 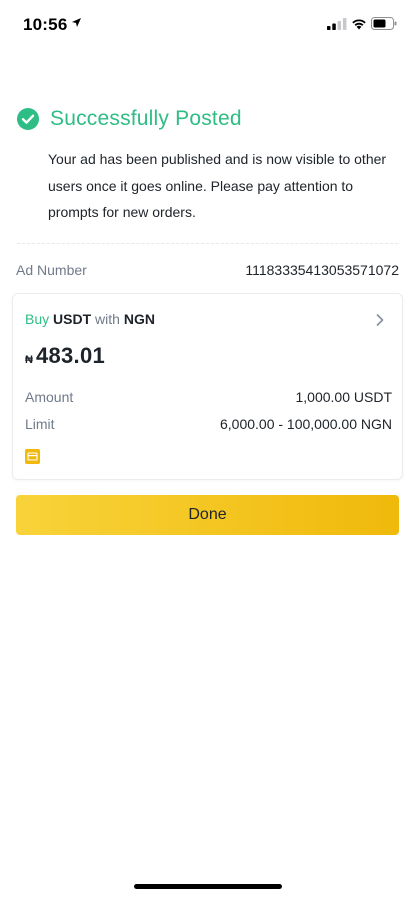 What do you see at coordinates (207, 515) in the screenshot?
I see `done-button: Done` at bounding box center [207, 515].